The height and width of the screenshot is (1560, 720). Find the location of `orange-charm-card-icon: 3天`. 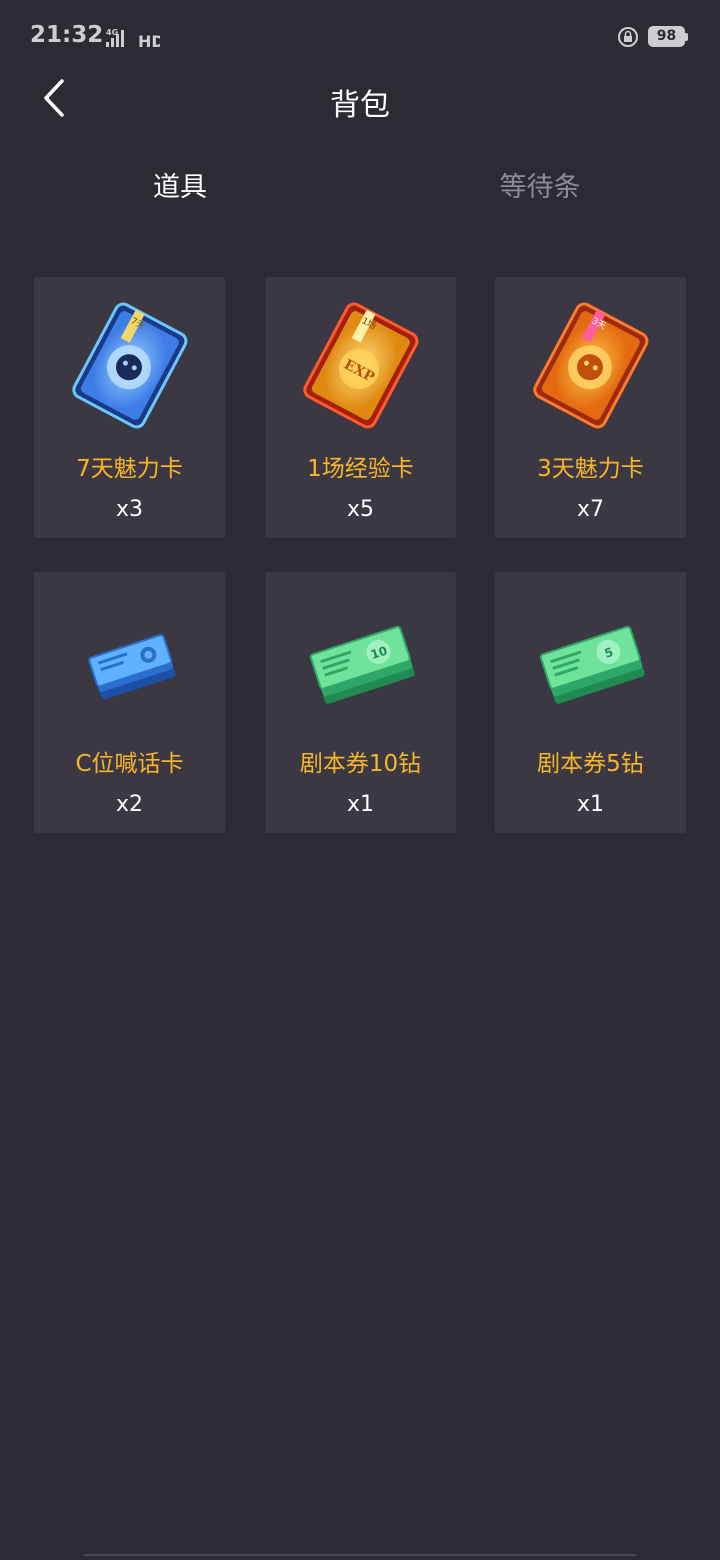

orange-charm-card-icon: 3天 is located at coordinates (591, 365).